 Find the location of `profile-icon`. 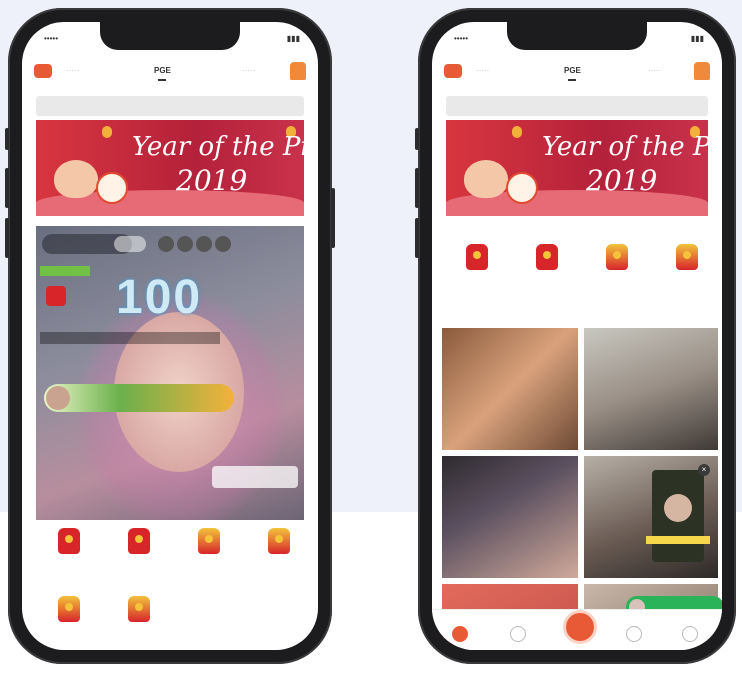

profile-icon is located at coordinates (690, 634).